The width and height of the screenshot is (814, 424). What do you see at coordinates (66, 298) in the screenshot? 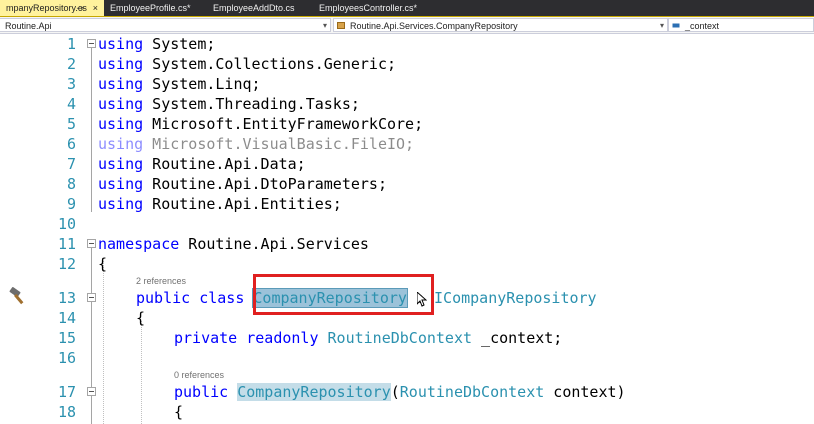
I see `line-number: 13` at bounding box center [66, 298].